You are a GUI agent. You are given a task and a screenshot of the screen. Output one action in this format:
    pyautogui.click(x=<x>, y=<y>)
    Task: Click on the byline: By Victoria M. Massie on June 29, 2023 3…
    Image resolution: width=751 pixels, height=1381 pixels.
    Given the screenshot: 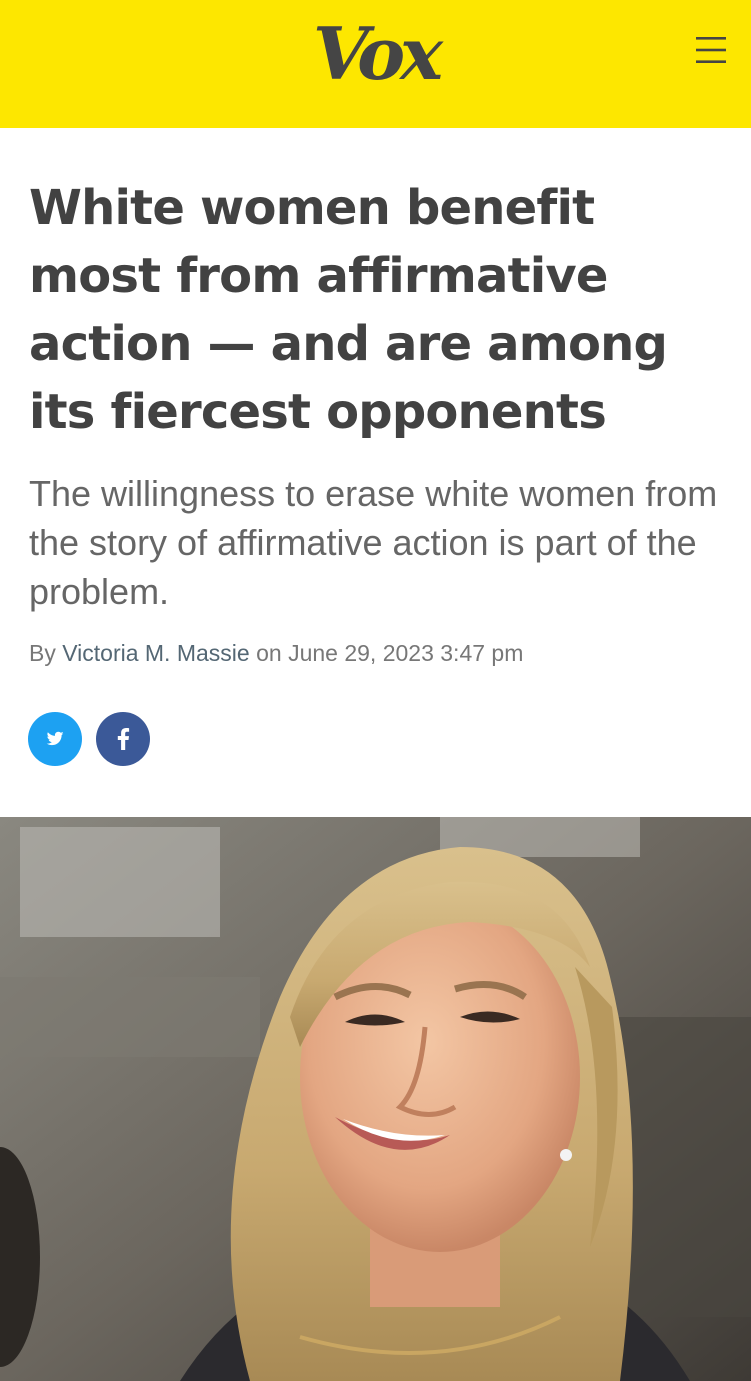 What is the action you would take?
    pyautogui.click(x=379, y=653)
    